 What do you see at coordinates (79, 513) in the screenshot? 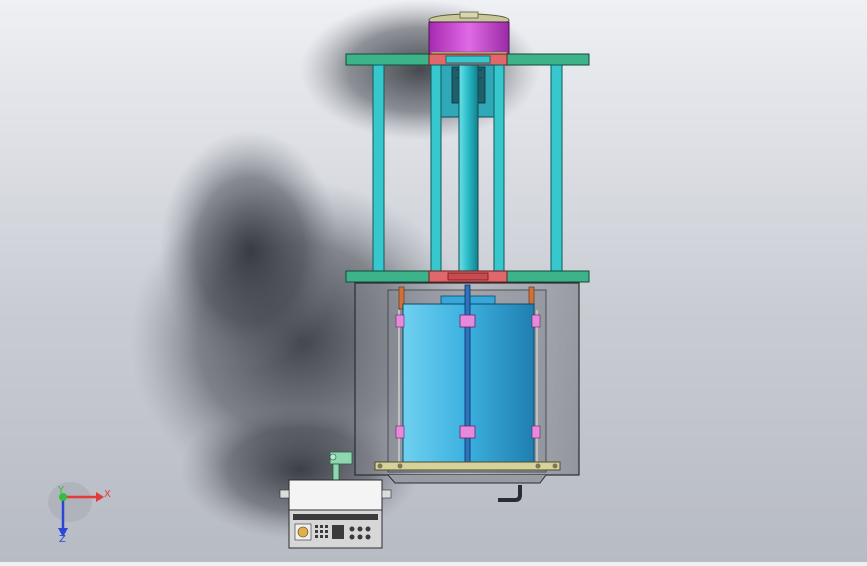
I see `coordinate-triad: X Y Z` at bounding box center [79, 513].